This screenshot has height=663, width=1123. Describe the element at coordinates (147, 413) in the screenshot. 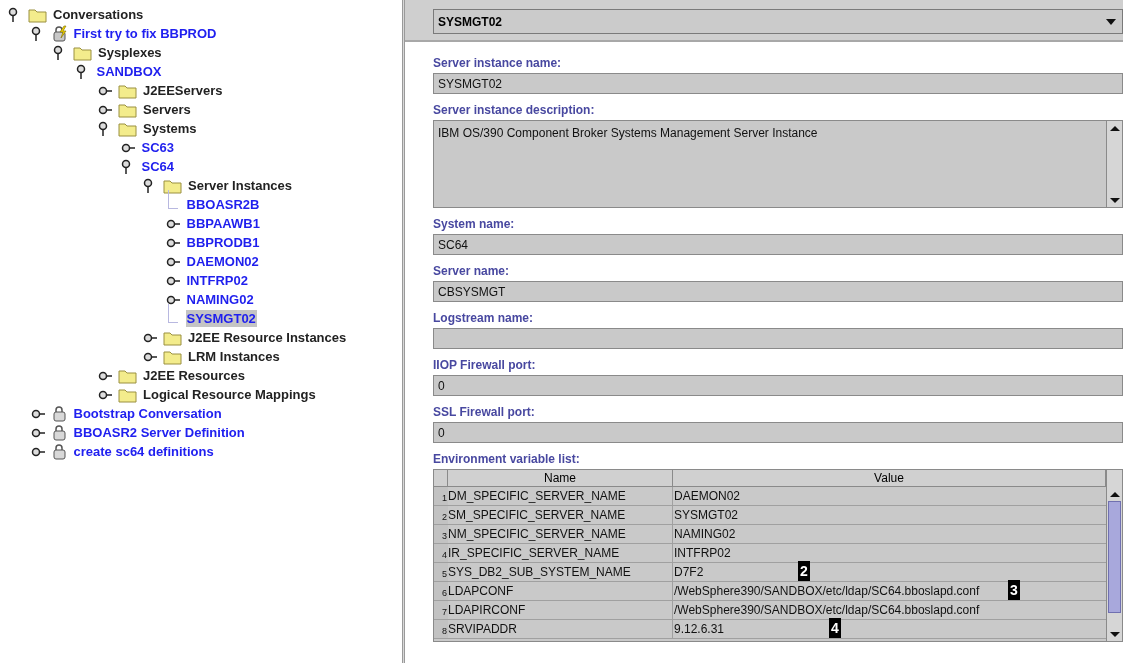

I see `tree-item: Bootstrap Conversation` at that location.